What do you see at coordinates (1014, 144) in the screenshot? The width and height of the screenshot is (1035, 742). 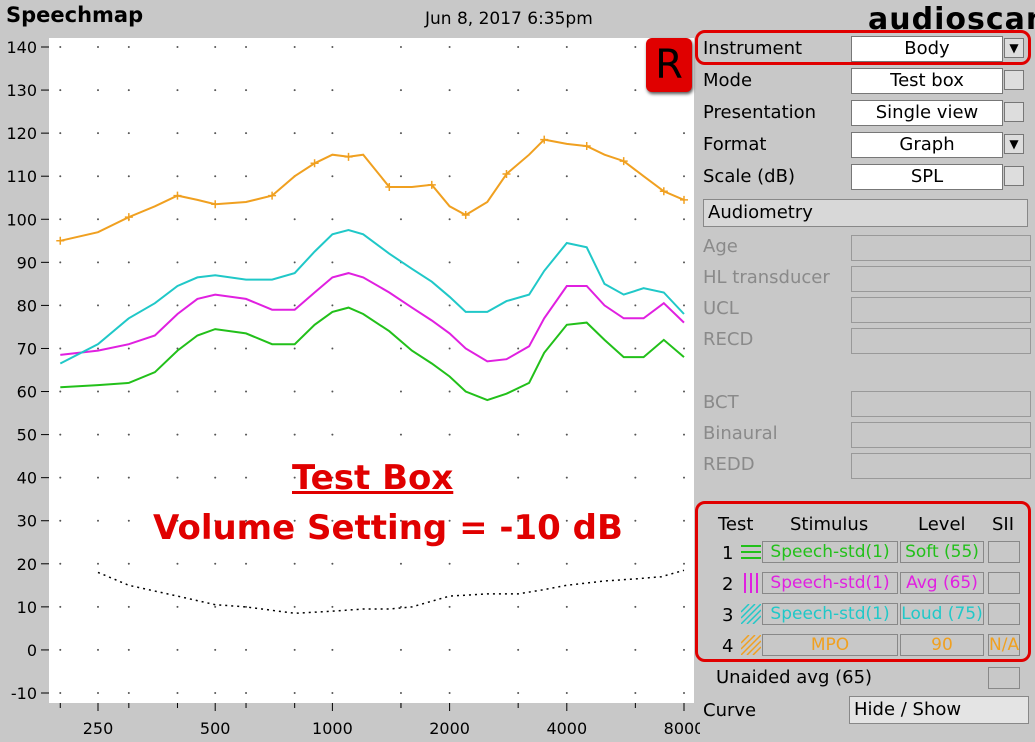 I see `dropdown-arrow-icon: ▼` at bounding box center [1014, 144].